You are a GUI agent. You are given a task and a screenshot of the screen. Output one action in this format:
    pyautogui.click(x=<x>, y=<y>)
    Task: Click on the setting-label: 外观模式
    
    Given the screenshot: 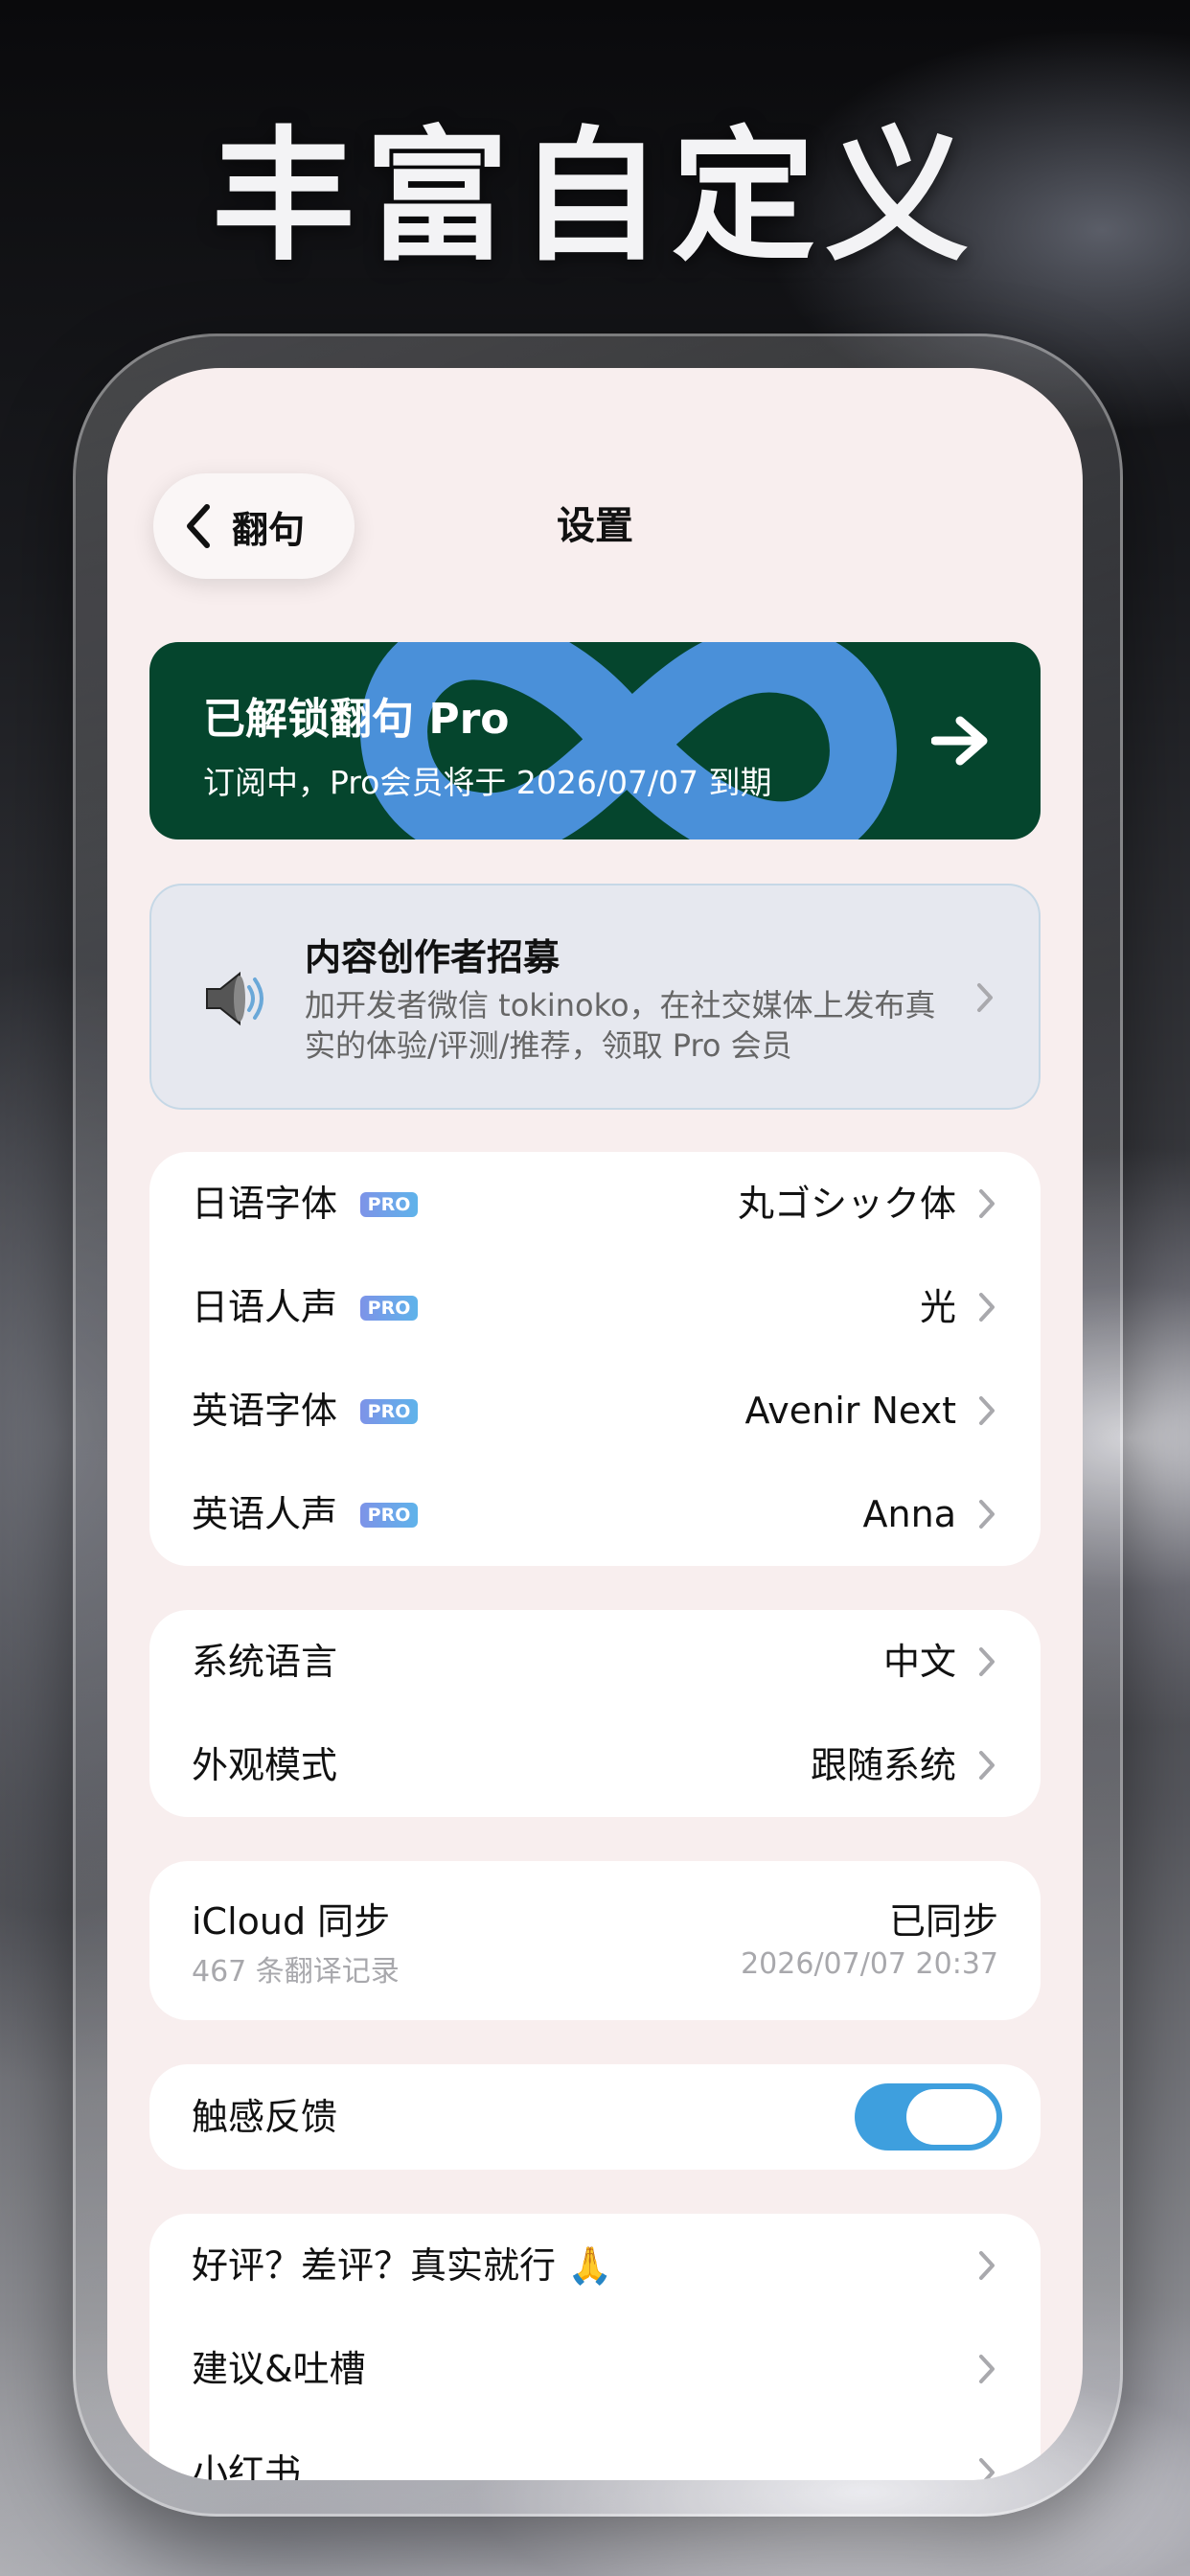 What is the action you would take?
    pyautogui.click(x=265, y=1765)
    